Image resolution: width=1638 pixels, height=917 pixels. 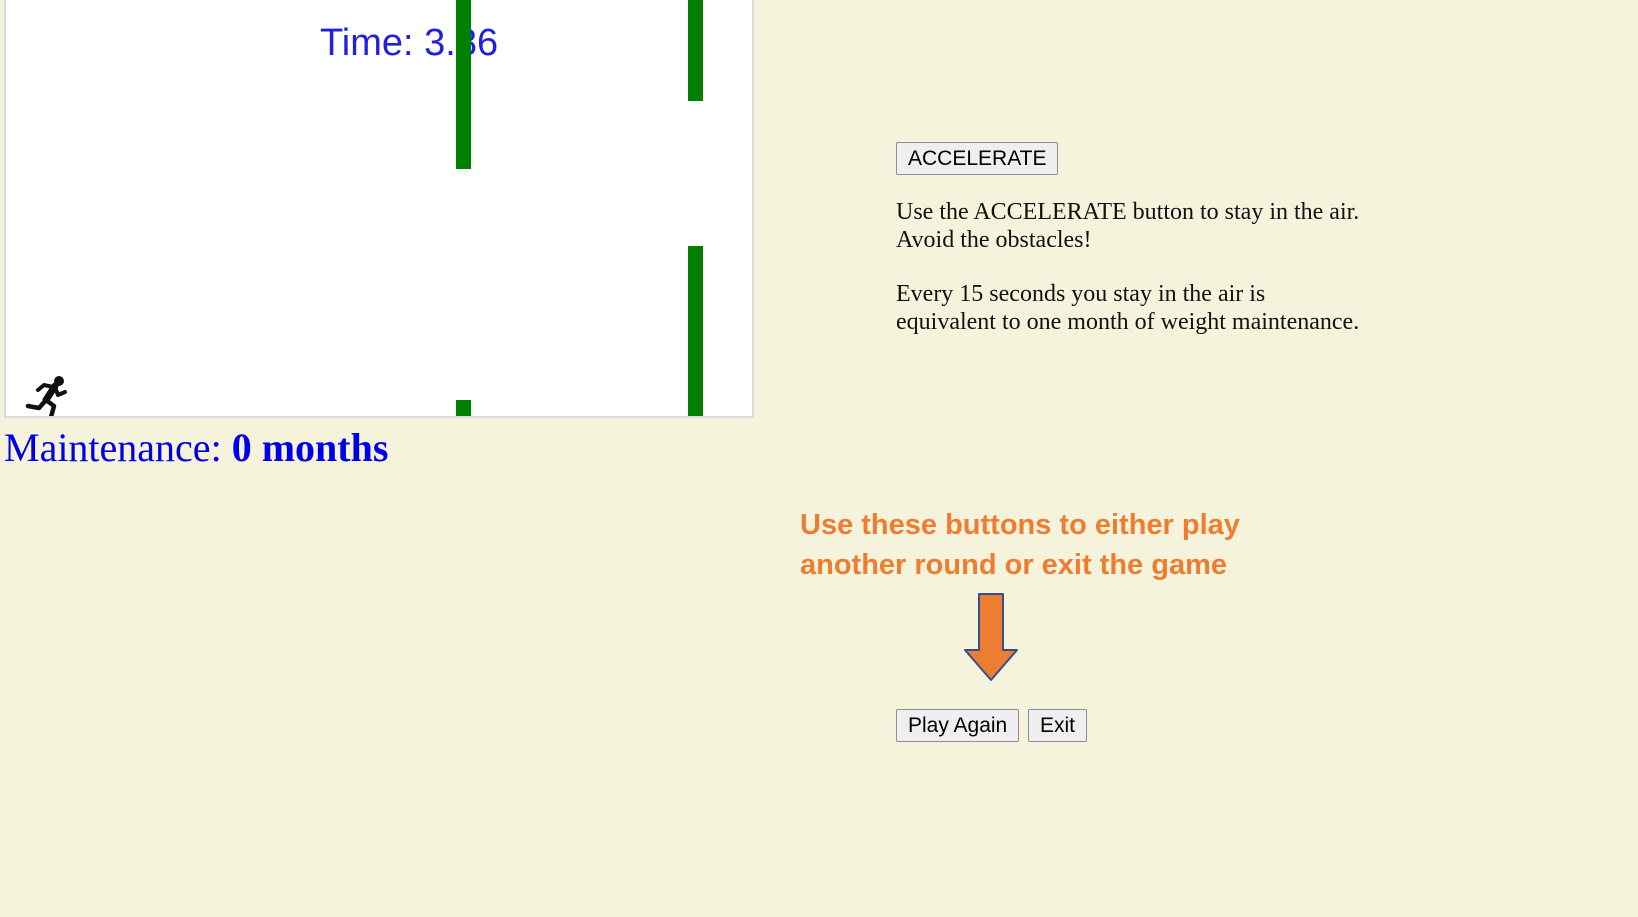 I want to click on maintenance-label: Maintenance:, so click(x=113, y=447).